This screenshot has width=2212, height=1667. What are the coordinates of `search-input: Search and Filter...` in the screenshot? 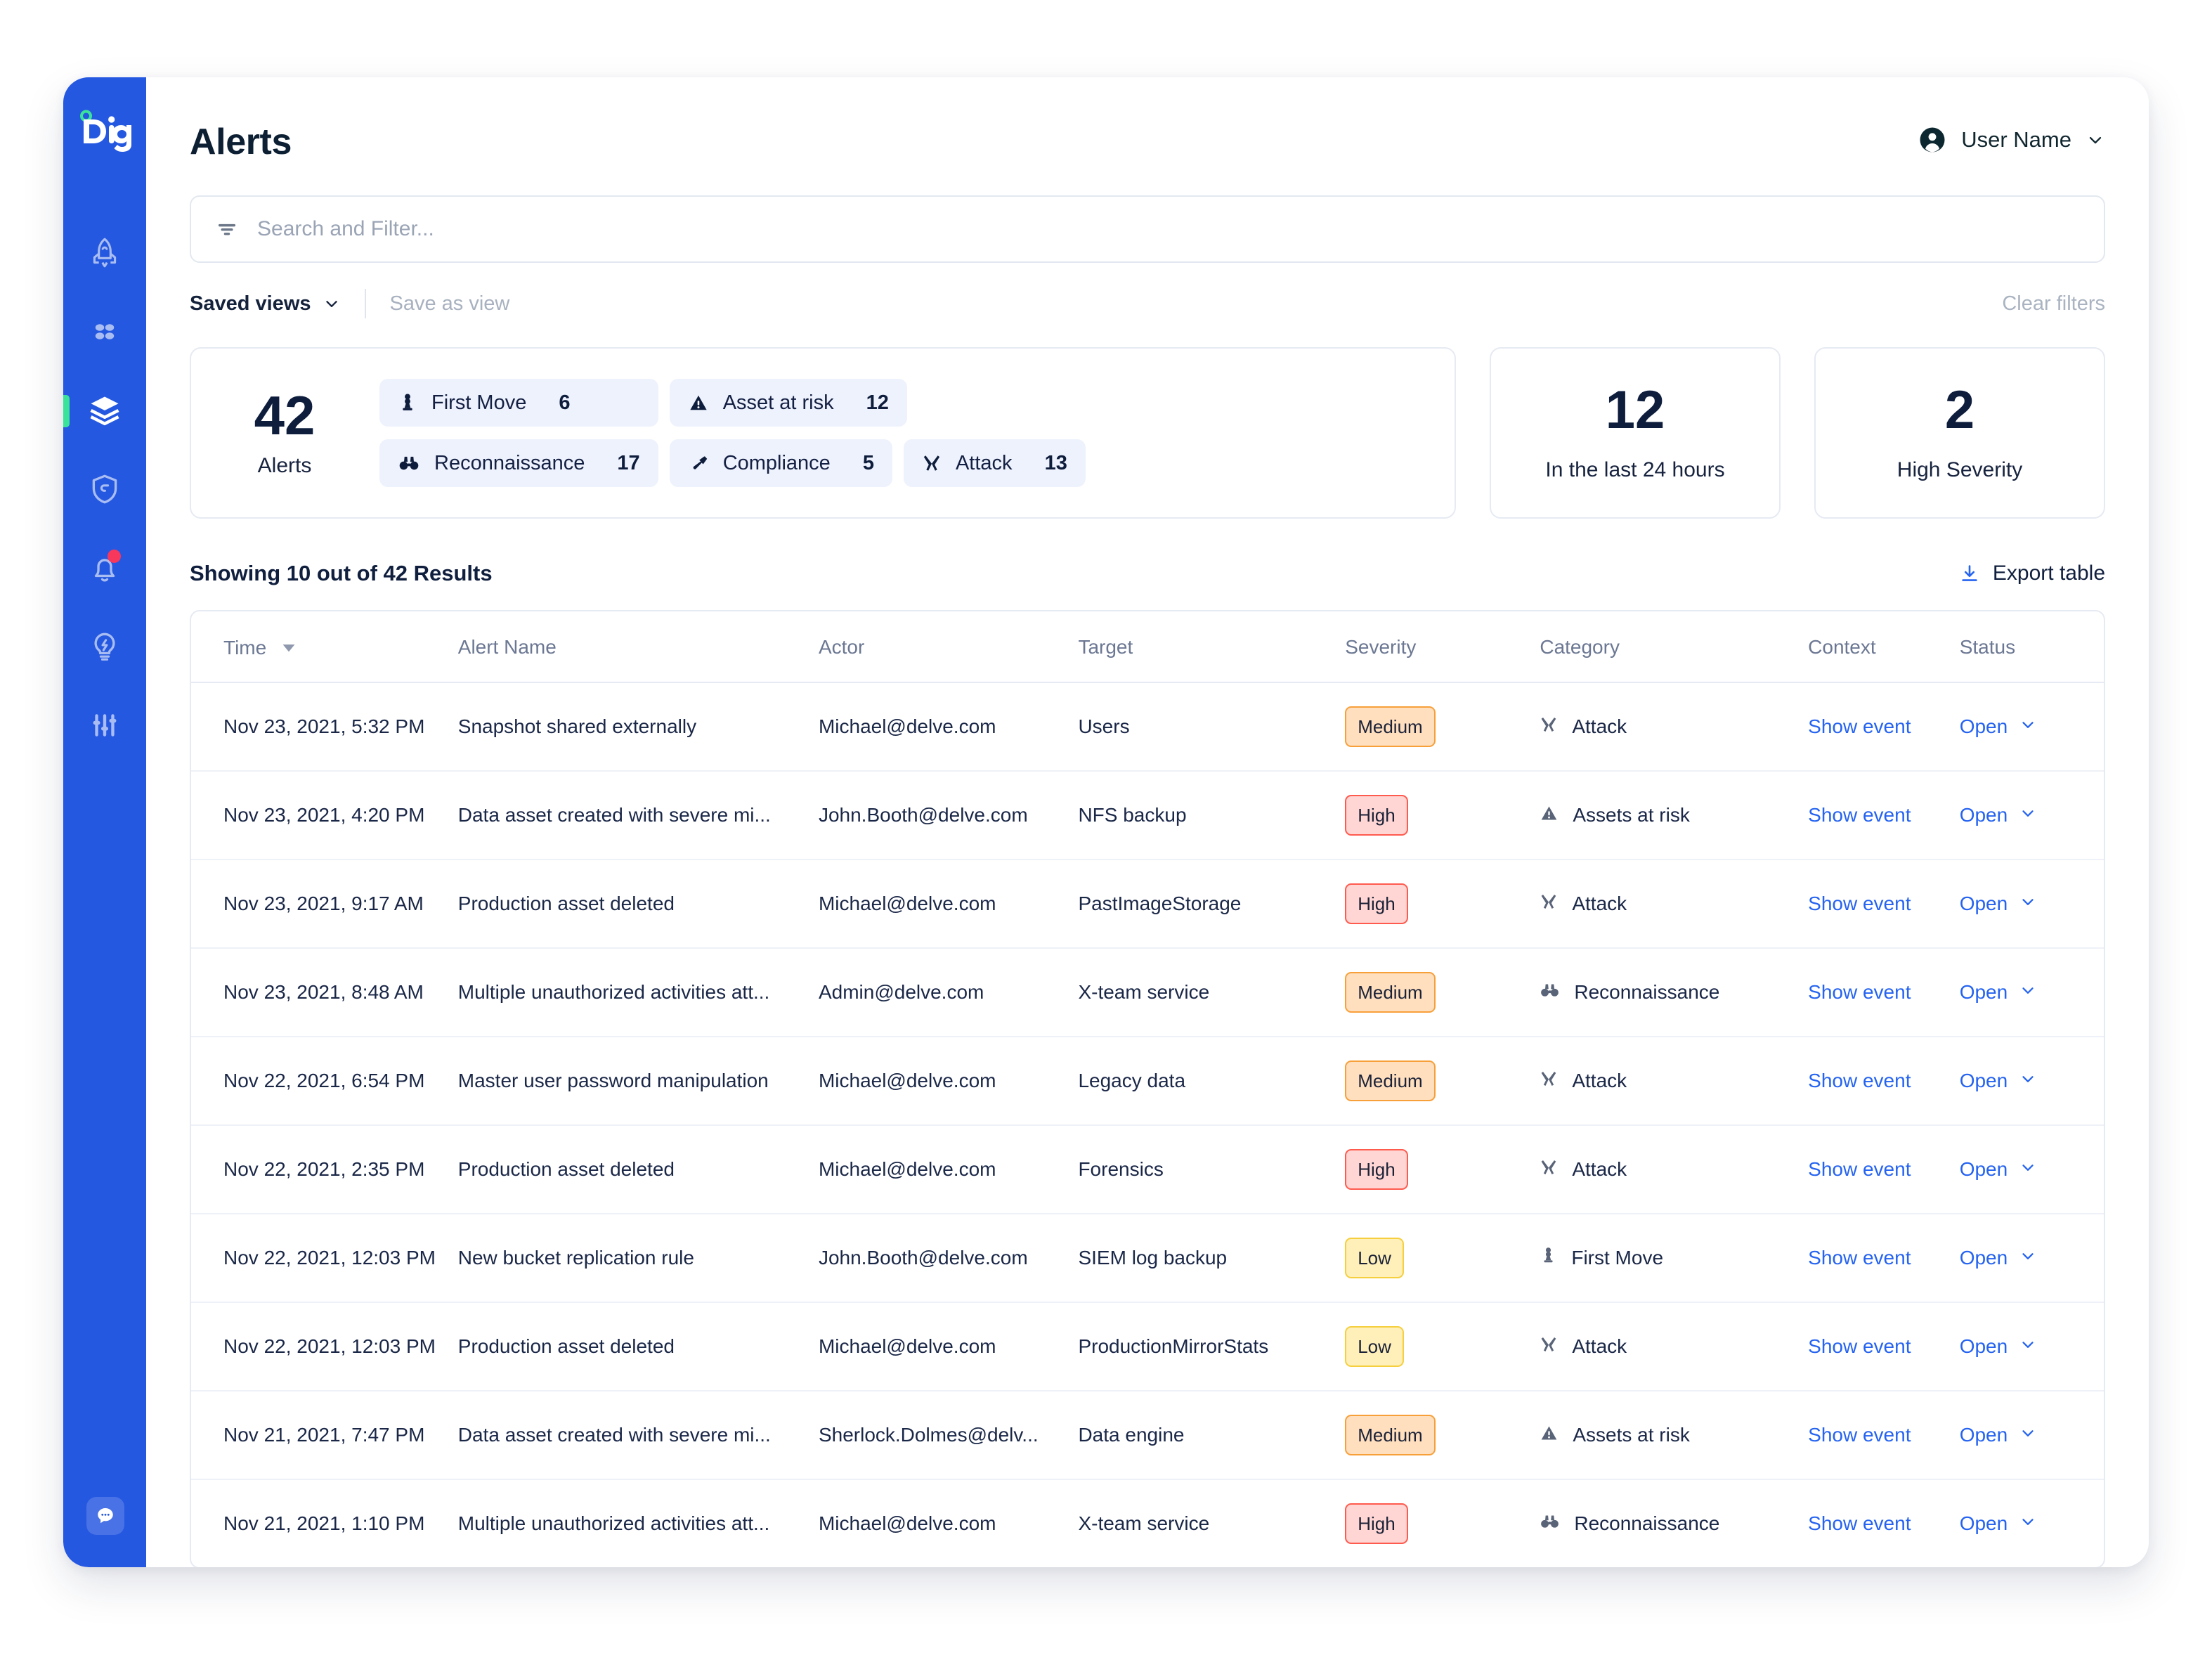 It's located at (345, 229).